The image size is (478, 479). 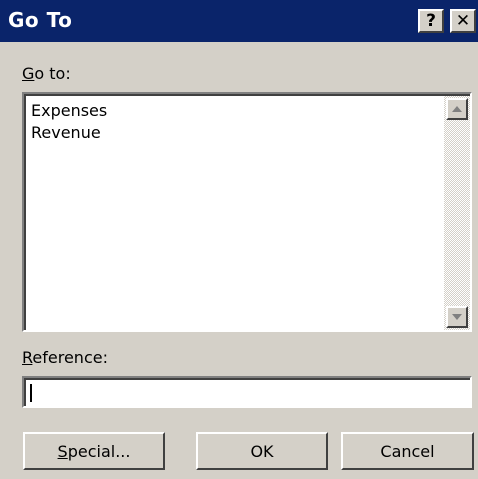 What do you see at coordinates (46, 73) in the screenshot?
I see `go-to-label: Go to:` at bounding box center [46, 73].